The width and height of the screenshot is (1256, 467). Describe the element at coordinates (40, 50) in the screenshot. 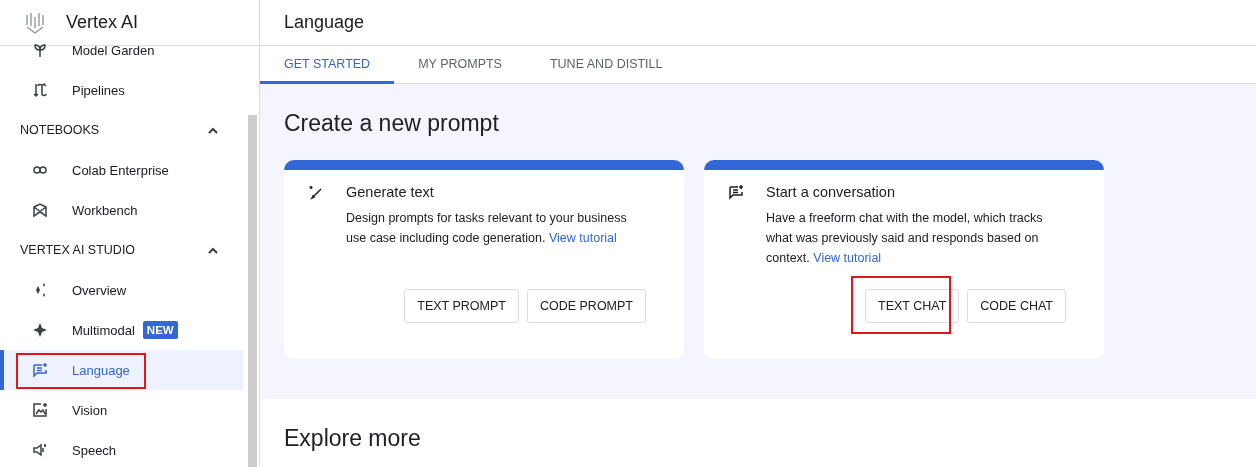

I see `sprout-icon` at that location.